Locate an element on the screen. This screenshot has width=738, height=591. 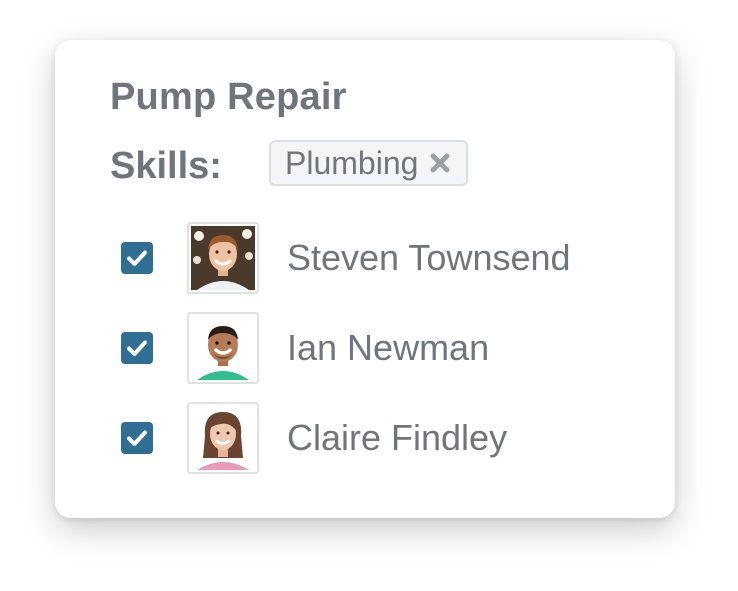
assignee-name: Ian Newman is located at coordinates (388, 347).